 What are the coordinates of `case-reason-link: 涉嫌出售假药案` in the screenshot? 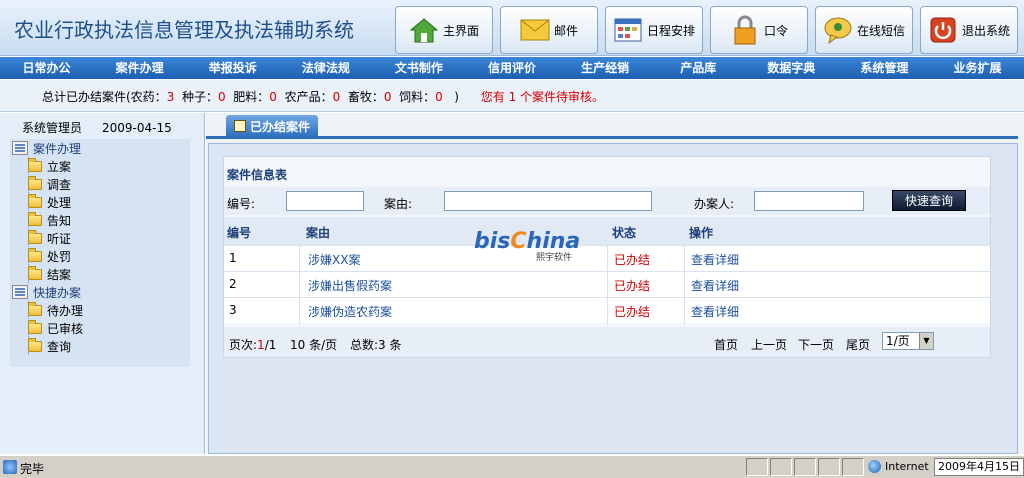 It's located at (350, 285).